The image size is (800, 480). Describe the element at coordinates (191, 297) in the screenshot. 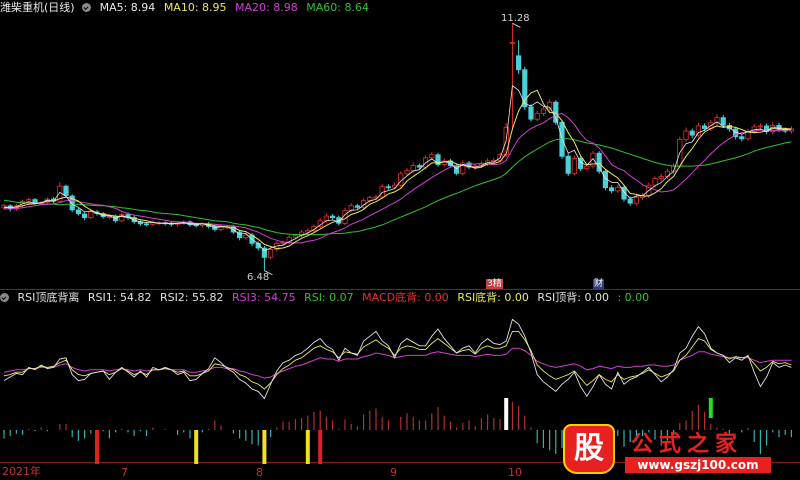

I see `rsi2-label: RSI2: 55.82` at that location.